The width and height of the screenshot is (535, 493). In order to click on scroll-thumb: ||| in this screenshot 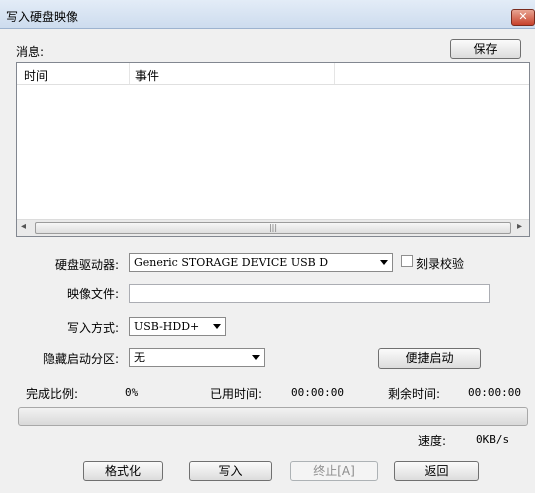, I will do `click(273, 228)`.